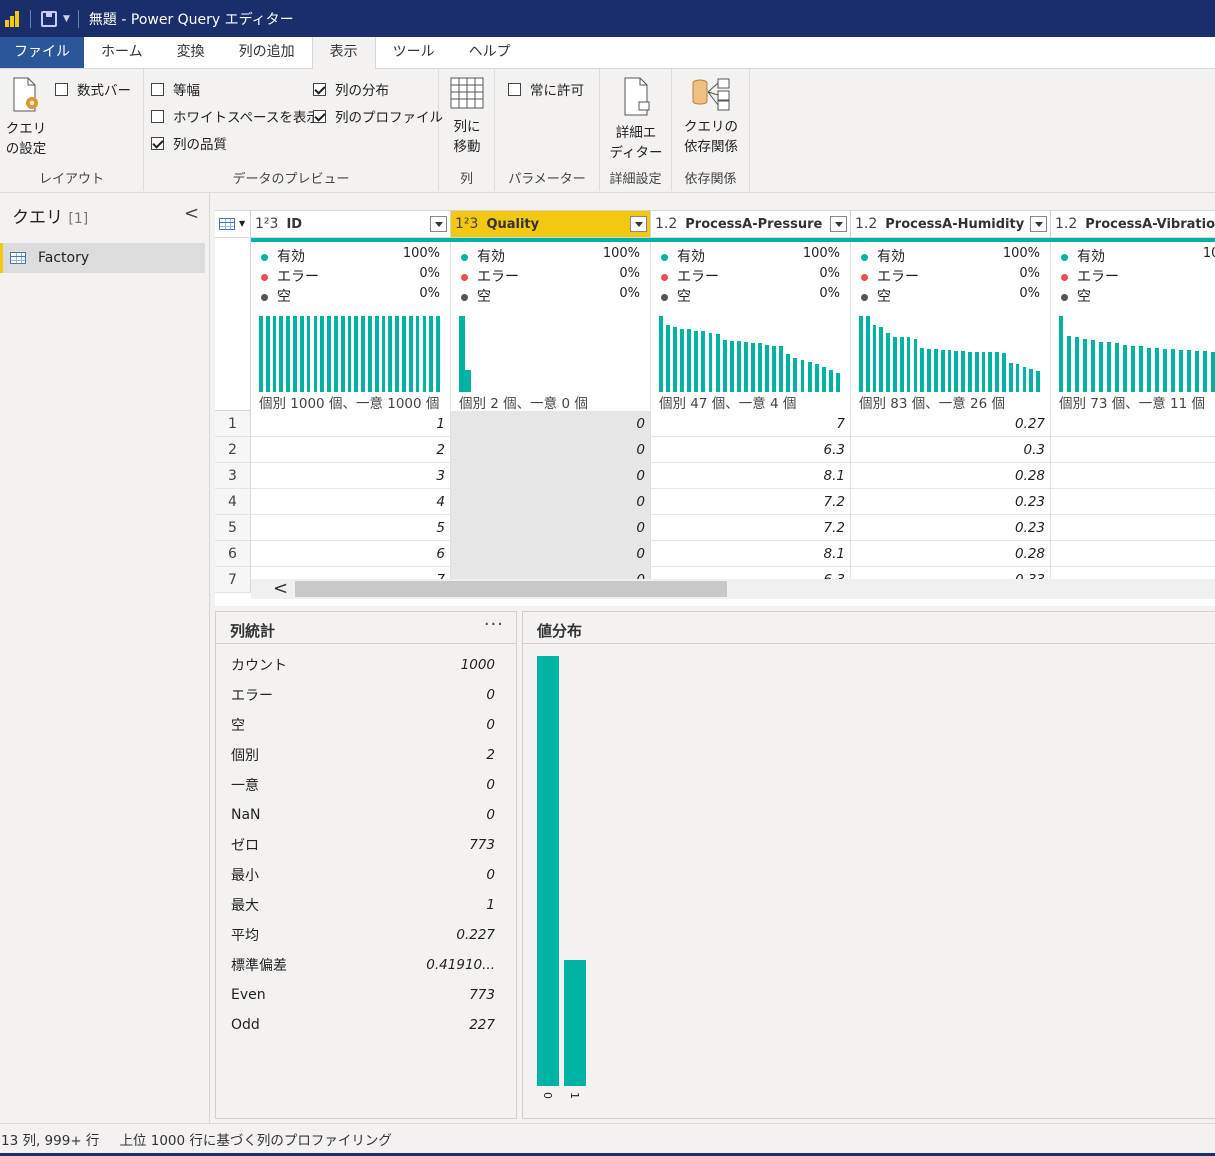 The image size is (1215, 1156). I want to click on tab-file: ファイル, so click(42, 52).